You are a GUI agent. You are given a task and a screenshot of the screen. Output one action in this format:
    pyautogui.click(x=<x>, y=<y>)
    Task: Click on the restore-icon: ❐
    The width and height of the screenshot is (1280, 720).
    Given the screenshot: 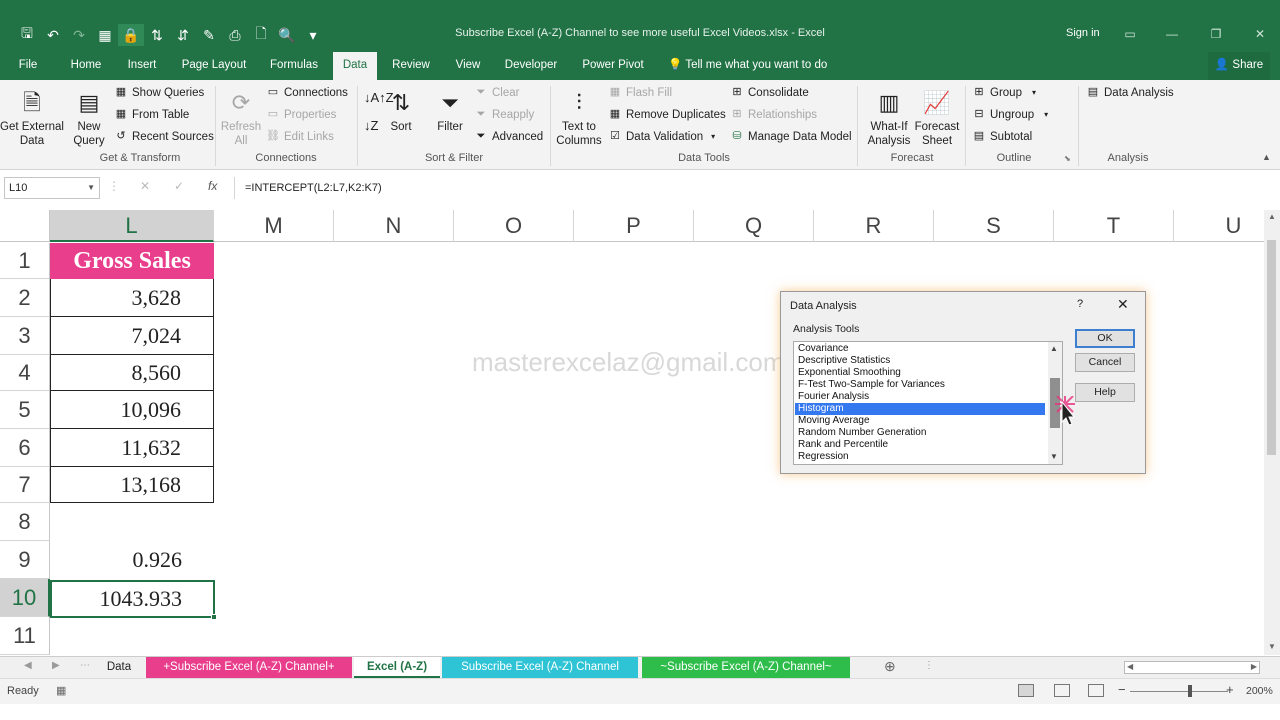 What is the action you would take?
    pyautogui.click(x=1216, y=34)
    